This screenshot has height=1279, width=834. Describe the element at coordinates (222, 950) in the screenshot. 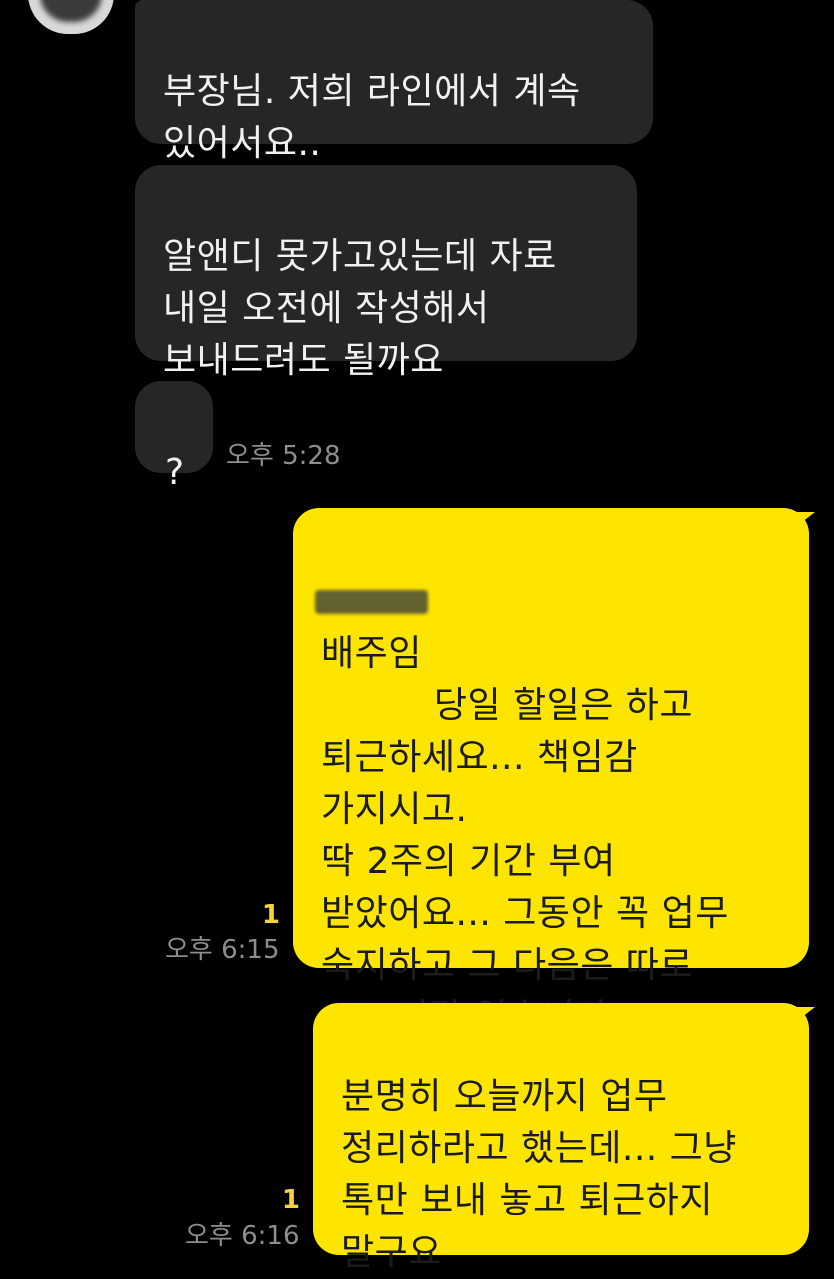

I see `message-timestamp: 오후 6:15` at that location.